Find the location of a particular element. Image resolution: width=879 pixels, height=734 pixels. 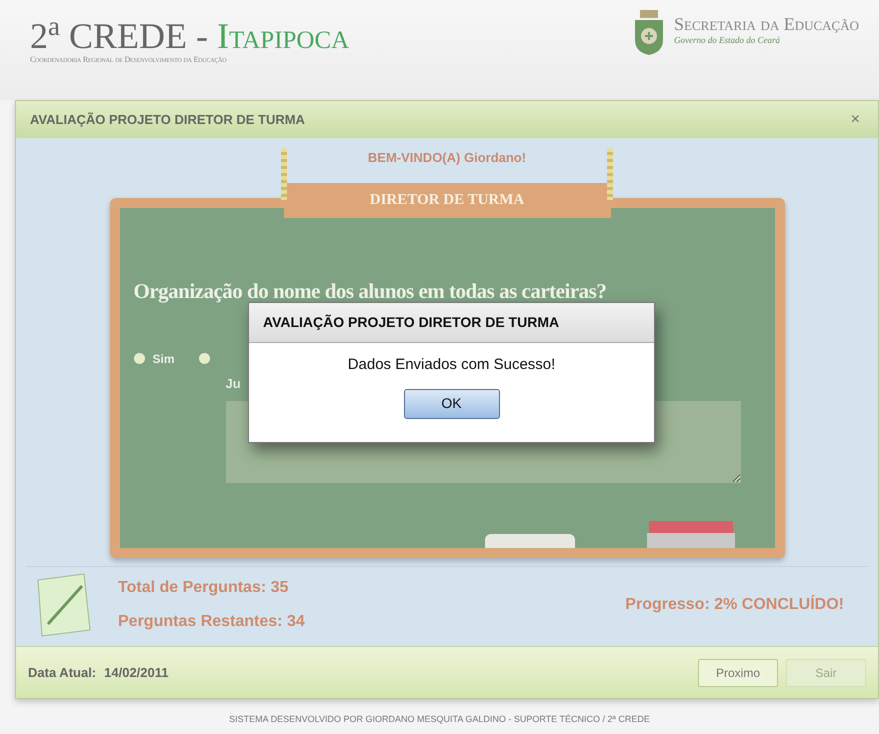

dialog-message: Dados Enviados com Sucesso! is located at coordinates (451, 365).